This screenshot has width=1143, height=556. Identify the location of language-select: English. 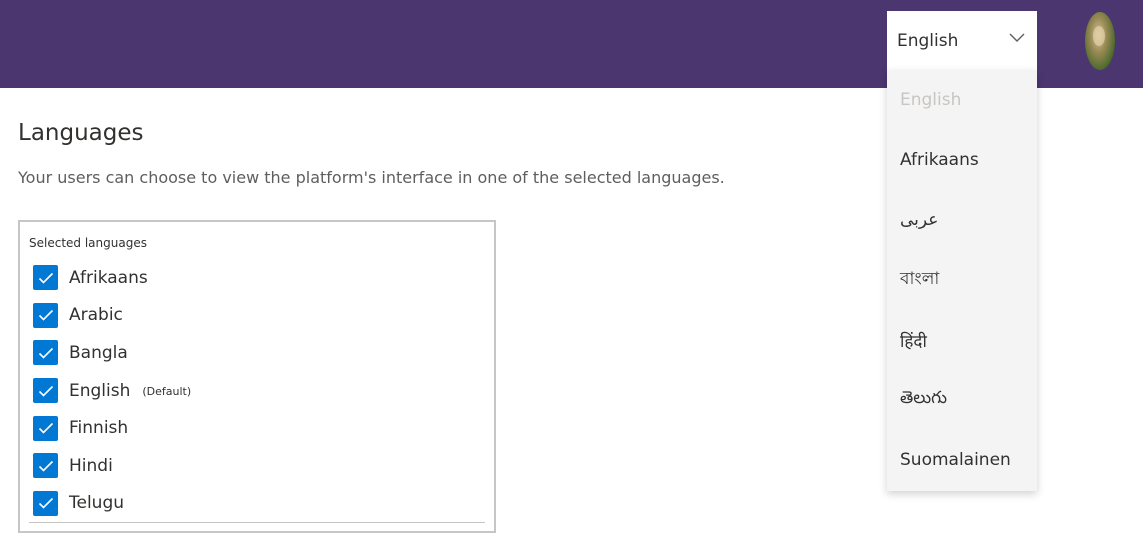
(962, 40).